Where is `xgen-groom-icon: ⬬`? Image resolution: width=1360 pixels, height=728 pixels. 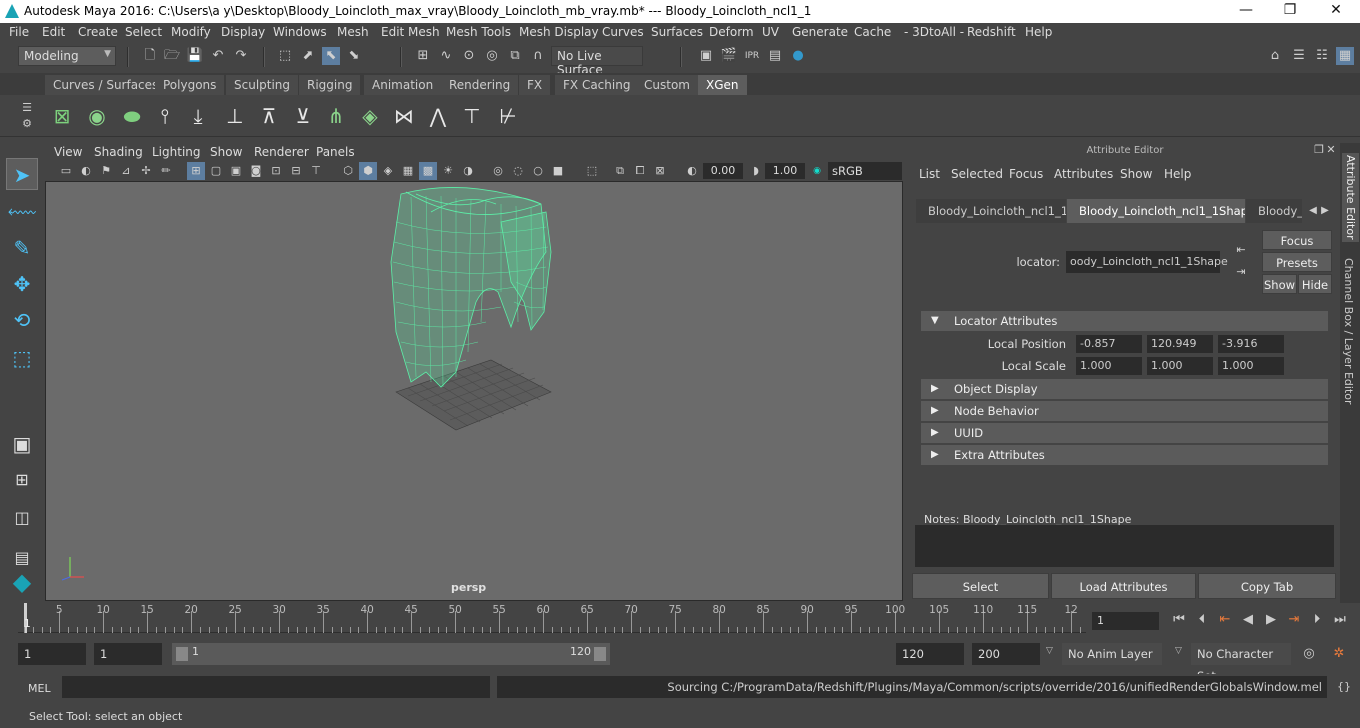 xgen-groom-icon: ⬬ is located at coordinates (132, 116).